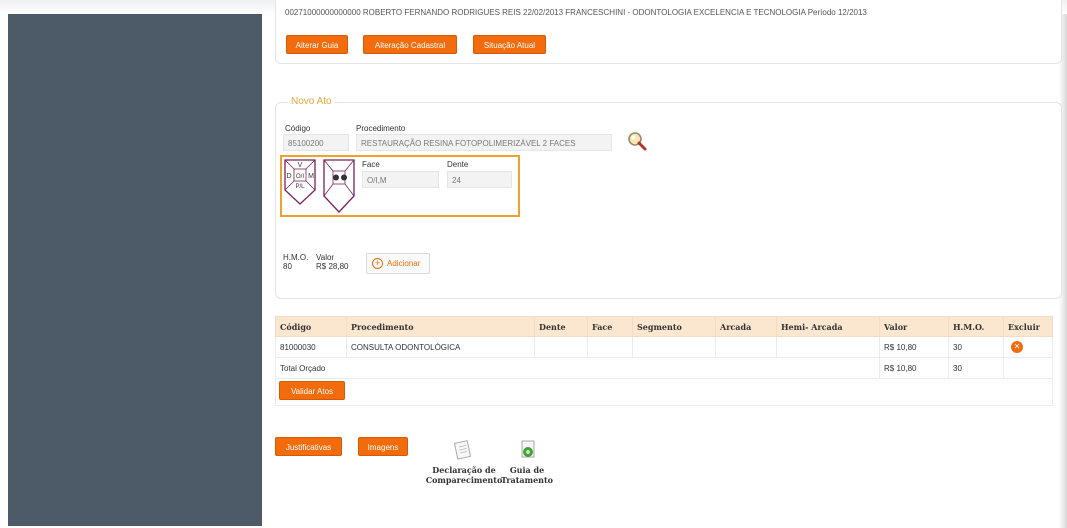 This screenshot has width=1067, height=528. Describe the element at coordinates (298, 128) in the screenshot. I see `codigo-label: Código` at that location.